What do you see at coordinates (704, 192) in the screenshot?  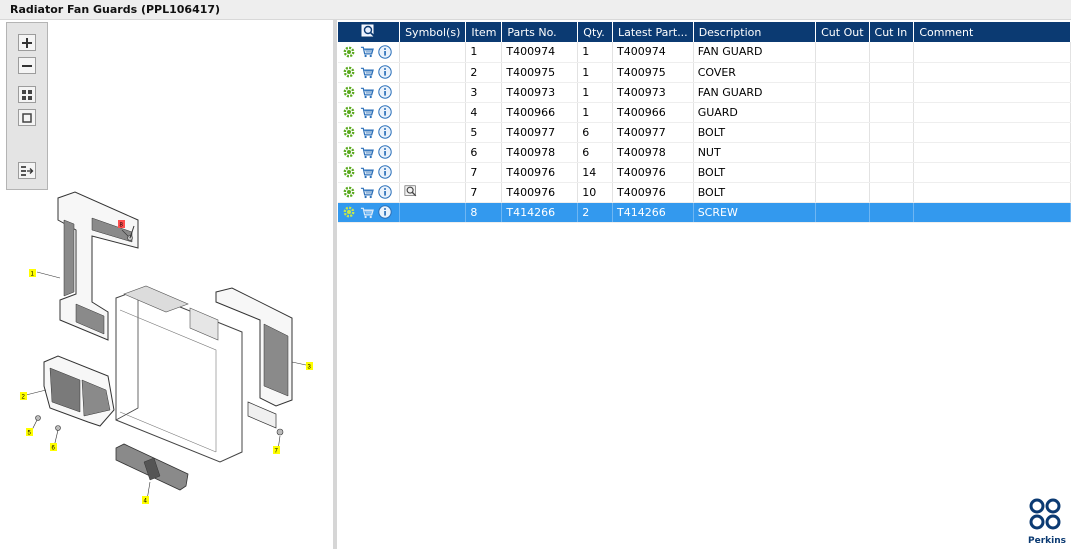 I see `table-row: 7 T400976 10 T400976 BOLT` at bounding box center [704, 192].